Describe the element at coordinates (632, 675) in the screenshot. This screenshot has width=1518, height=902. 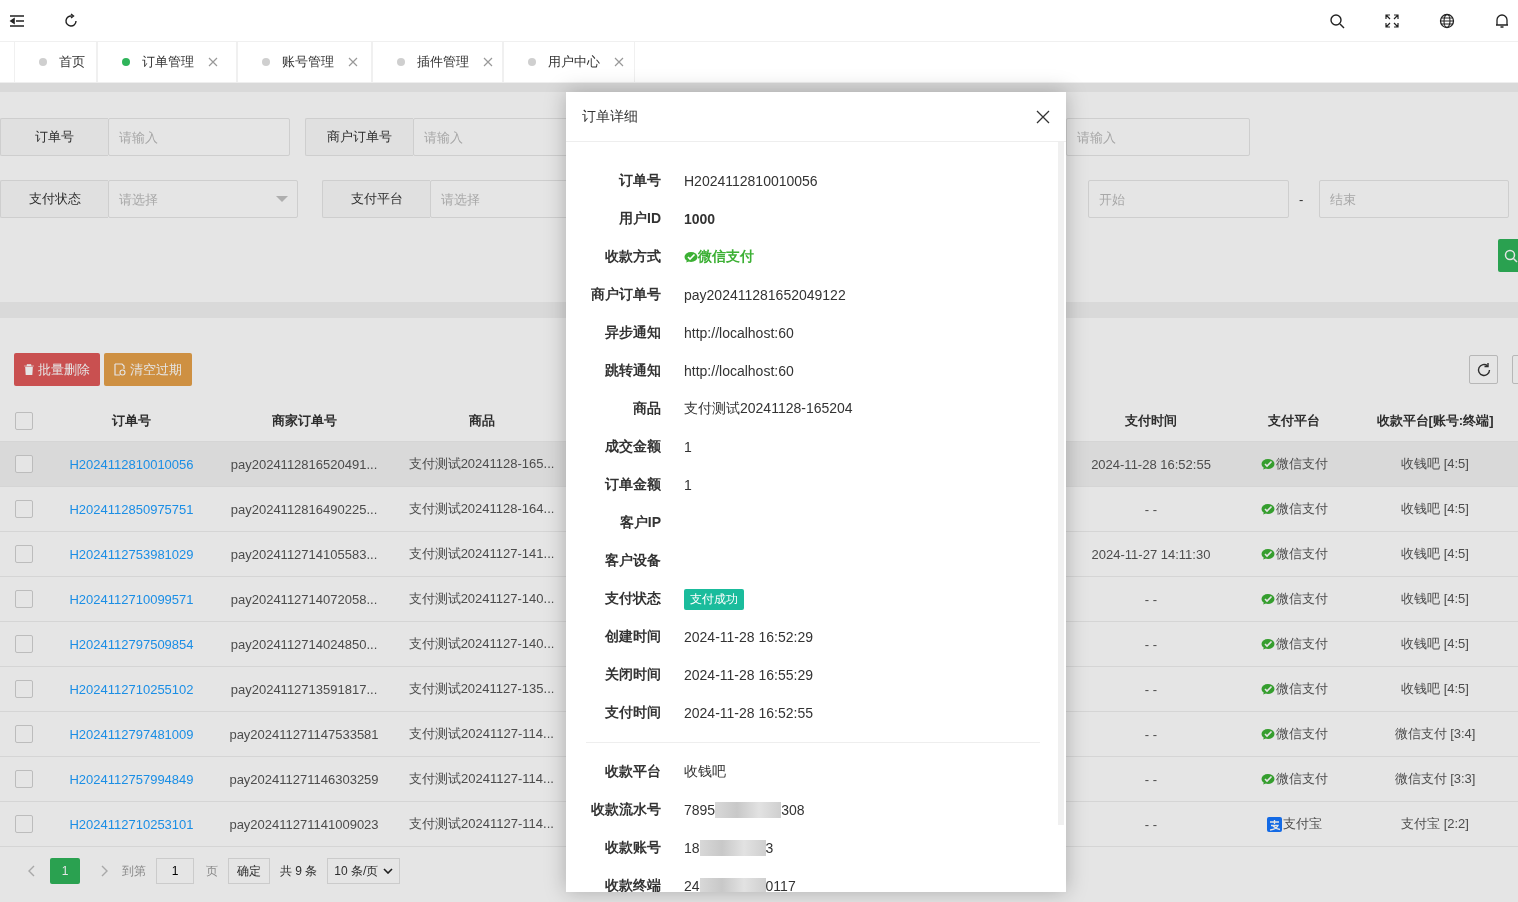
I see `detail-label: 关闭时间` at that location.